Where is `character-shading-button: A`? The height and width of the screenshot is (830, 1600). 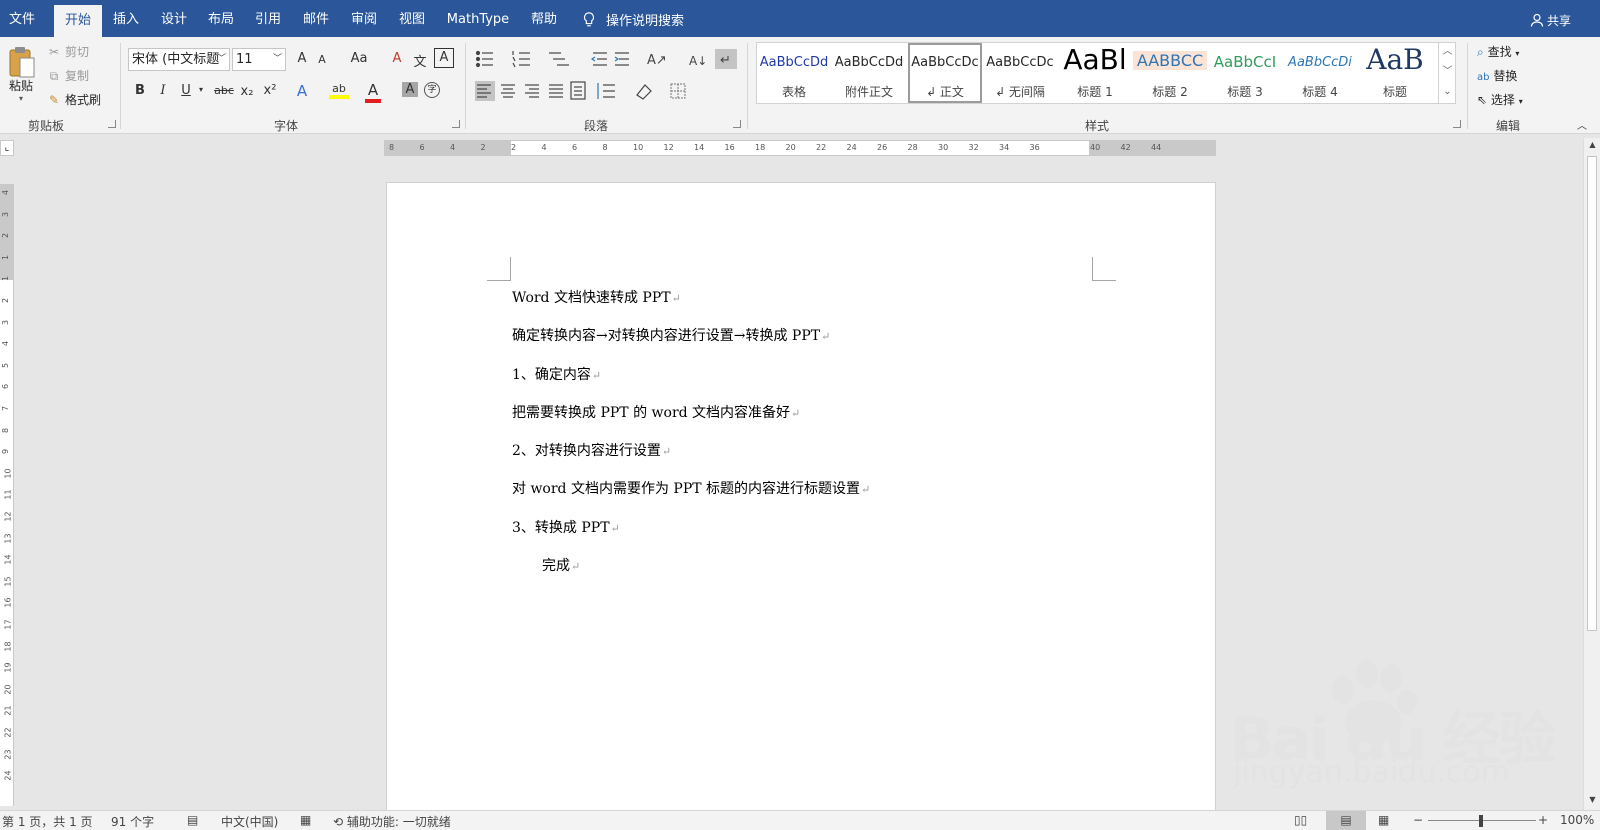
character-shading-button: A is located at coordinates (410, 89).